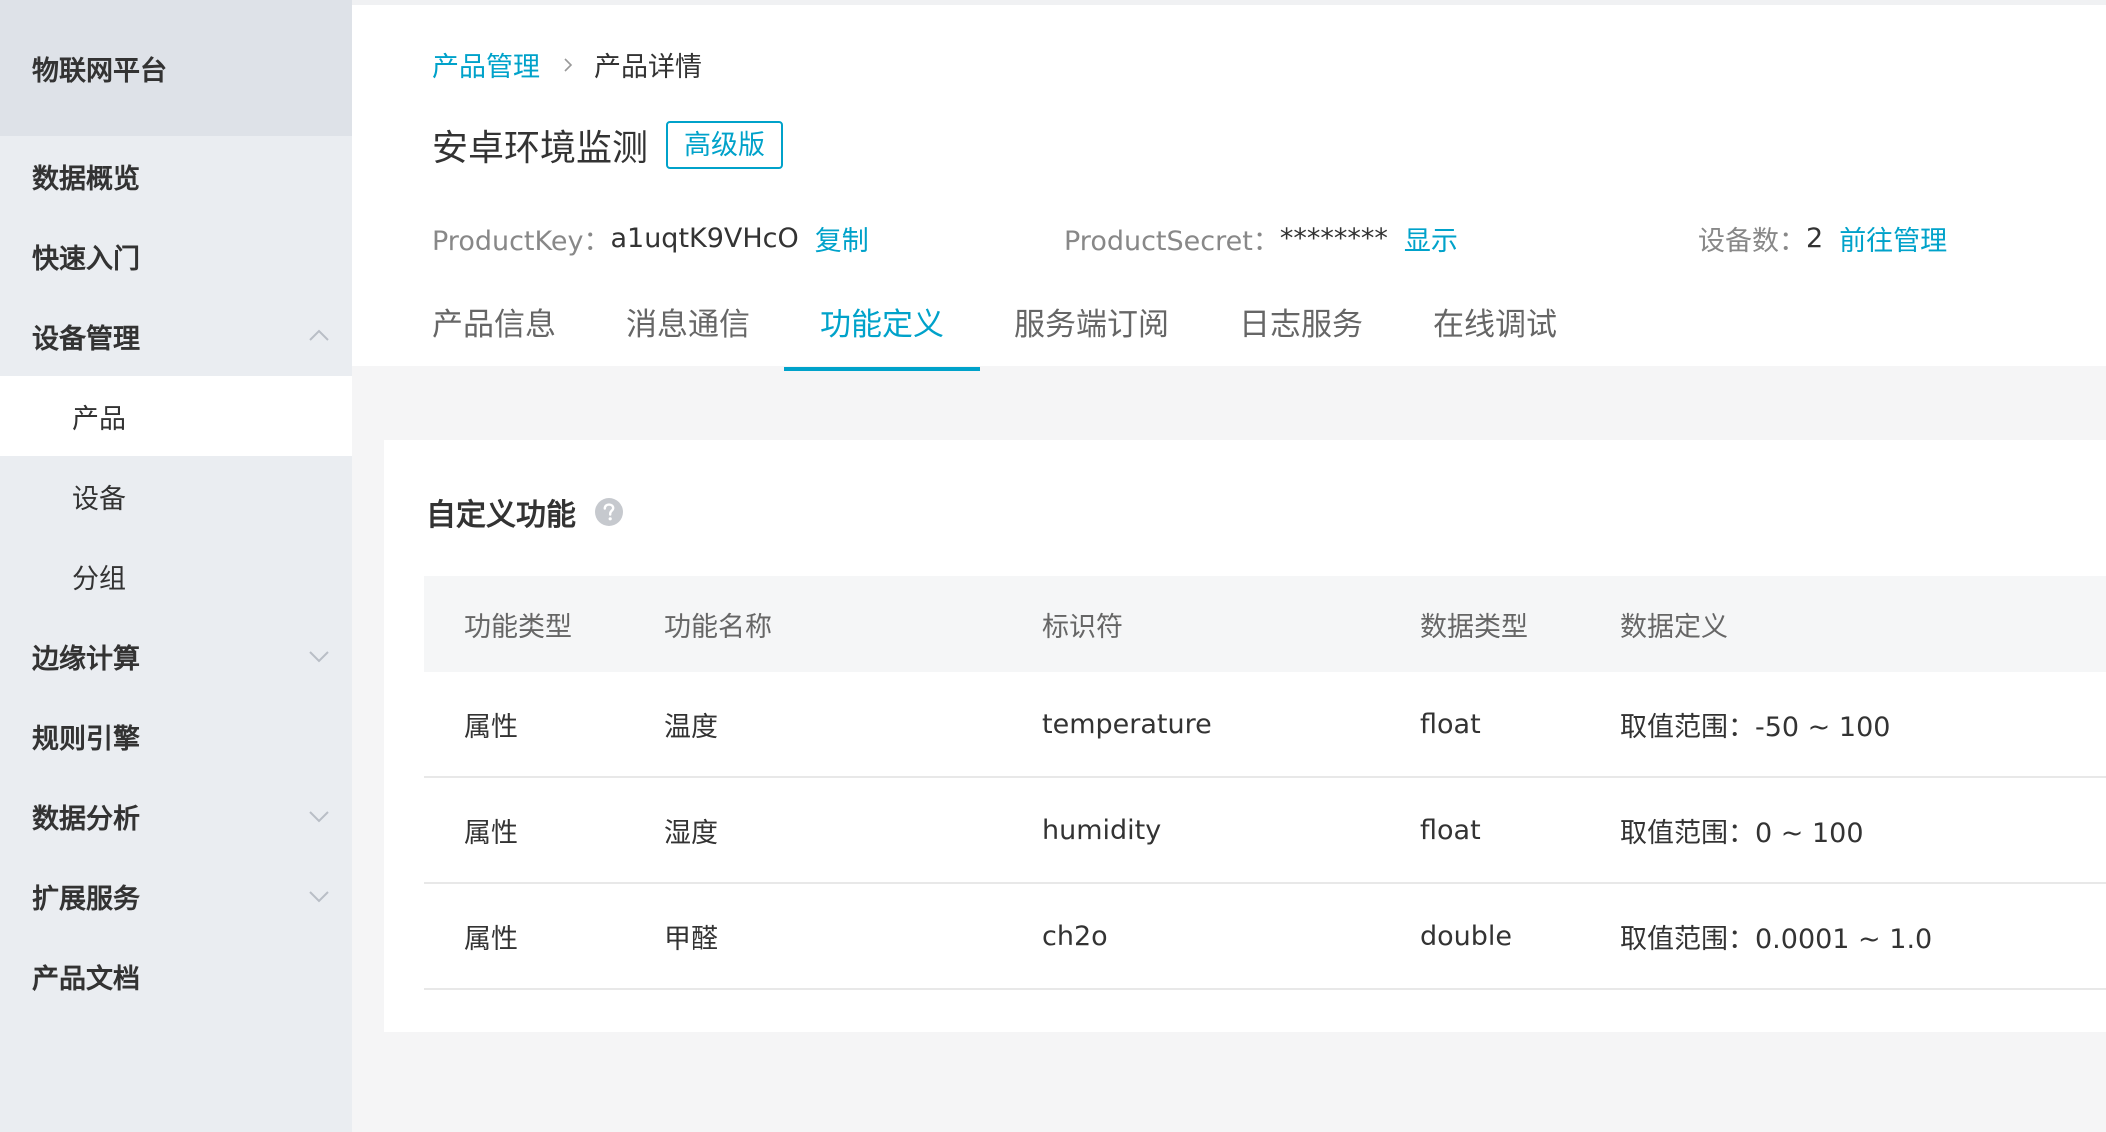 This screenshot has height=1132, width=2106. I want to click on cell-data-definition: 取值范围：0.0001 ~ 1.0, so click(1776, 939).